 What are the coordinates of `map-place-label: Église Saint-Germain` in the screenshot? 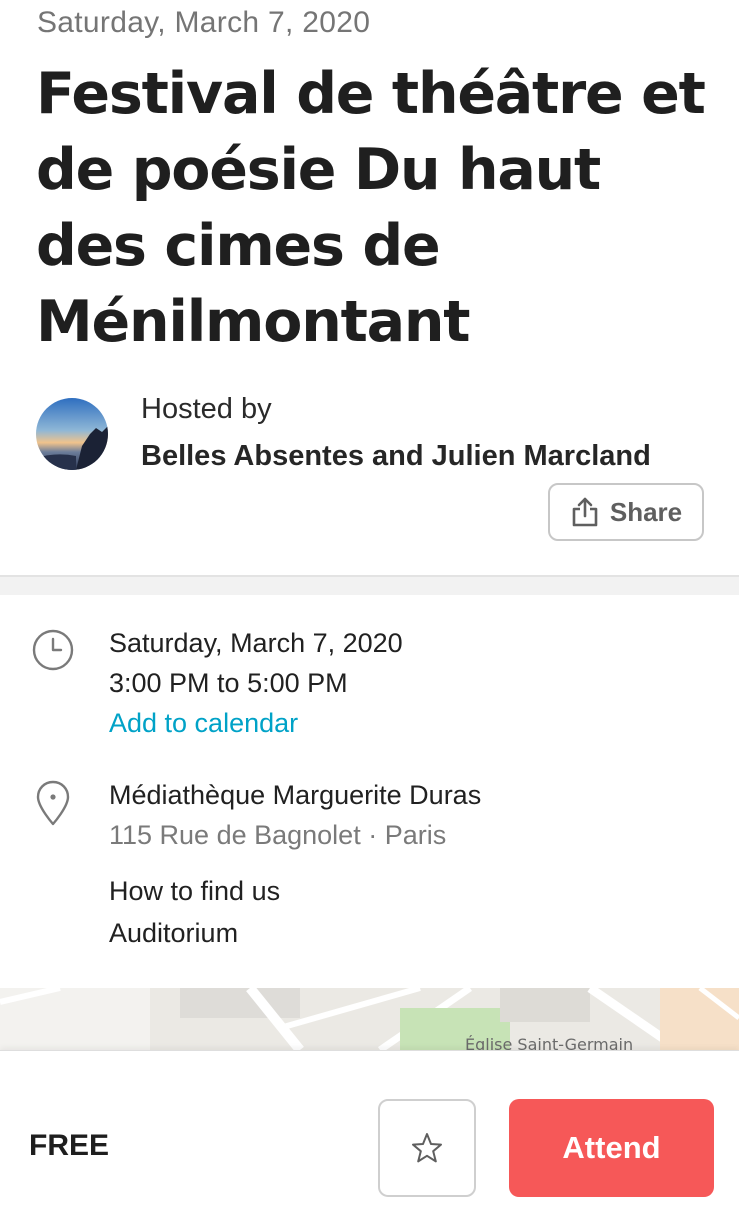 It's located at (549, 1042).